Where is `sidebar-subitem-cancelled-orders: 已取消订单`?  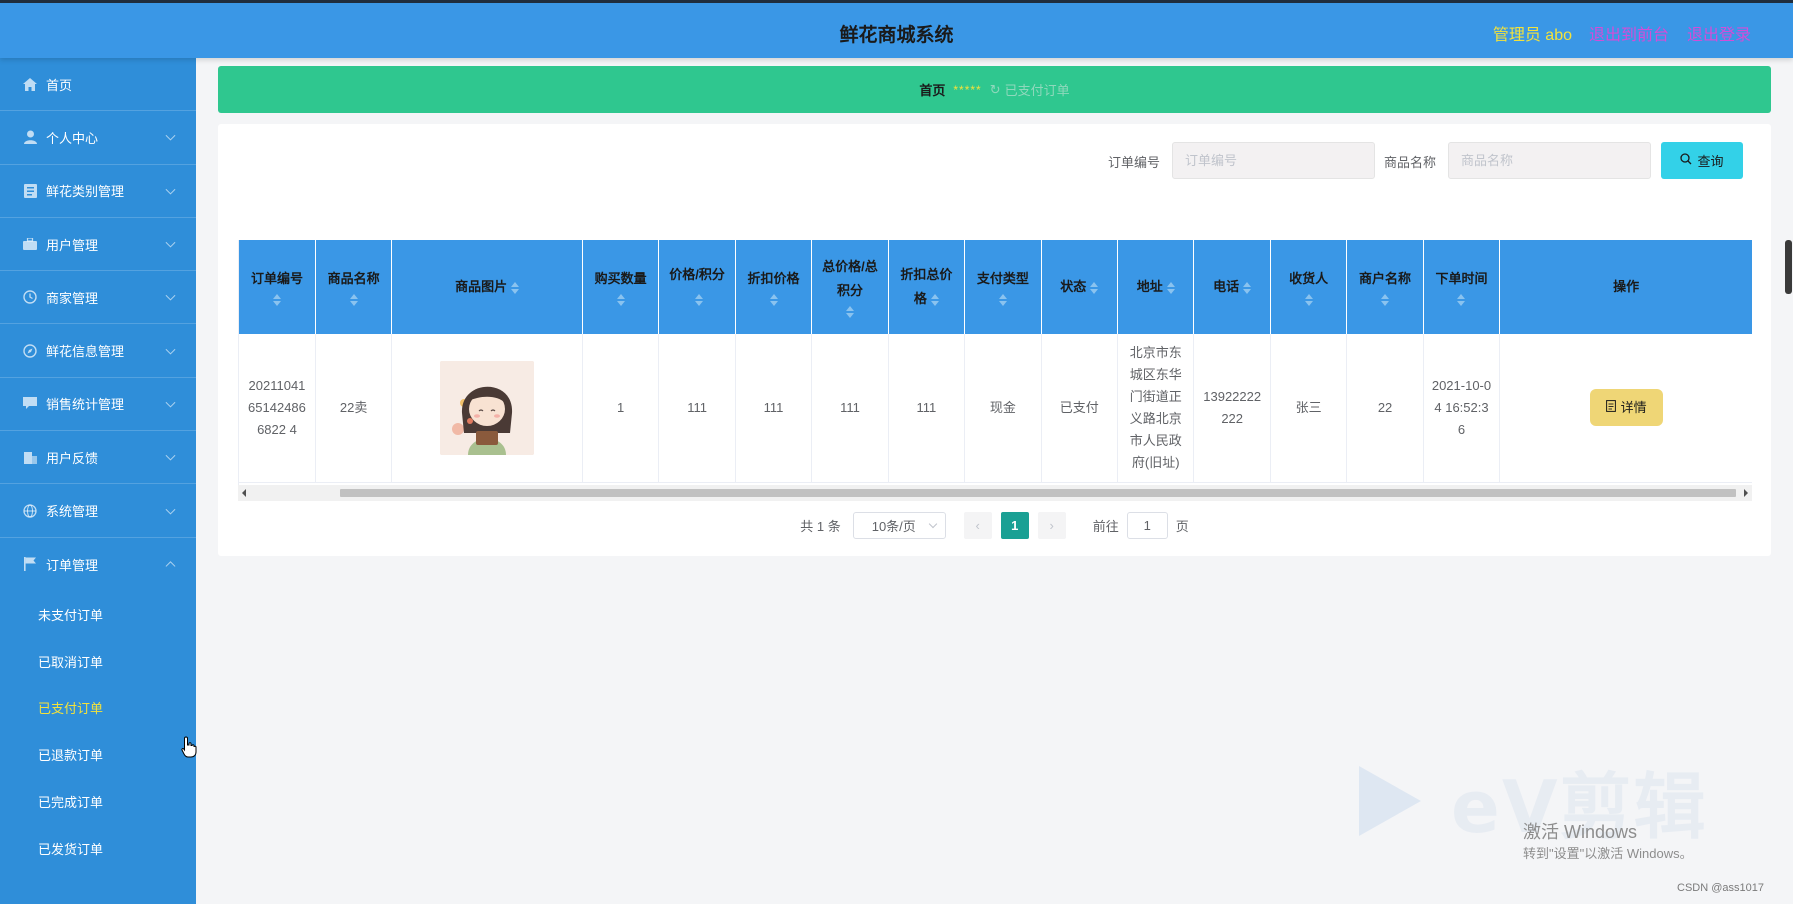 sidebar-subitem-cancelled-orders: 已取消订单 is located at coordinates (98, 661).